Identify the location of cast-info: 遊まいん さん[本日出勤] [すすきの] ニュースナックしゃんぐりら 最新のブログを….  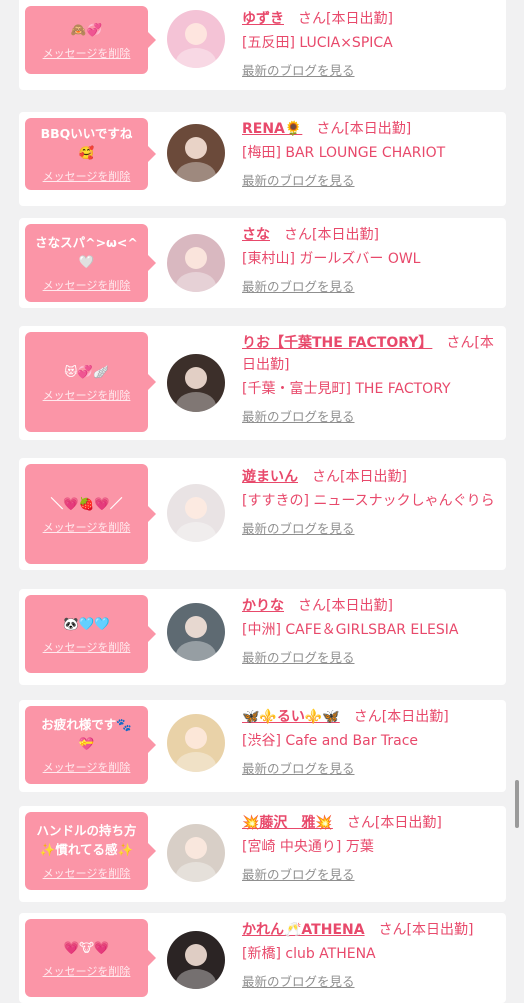
(371, 501).